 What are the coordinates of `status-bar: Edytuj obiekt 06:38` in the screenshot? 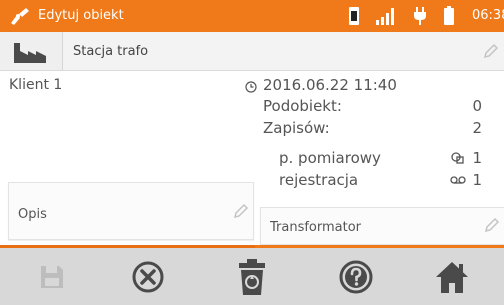 It's located at (252, 16).